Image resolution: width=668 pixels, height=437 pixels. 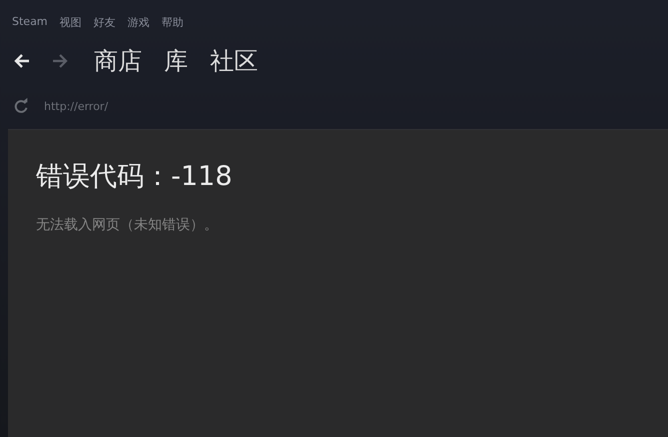 What do you see at coordinates (139, 27) in the screenshot?
I see `menu-item: 游戏` at bounding box center [139, 27].